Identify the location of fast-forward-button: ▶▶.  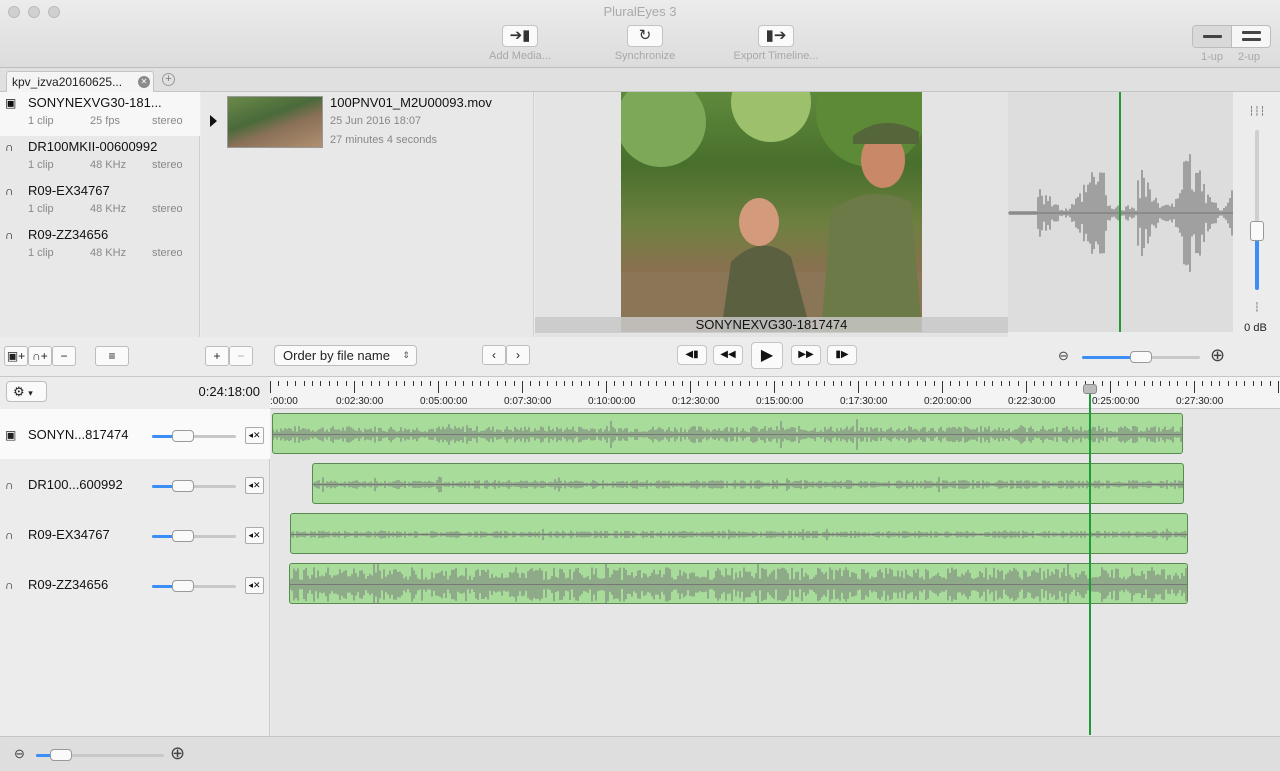
(806, 355).